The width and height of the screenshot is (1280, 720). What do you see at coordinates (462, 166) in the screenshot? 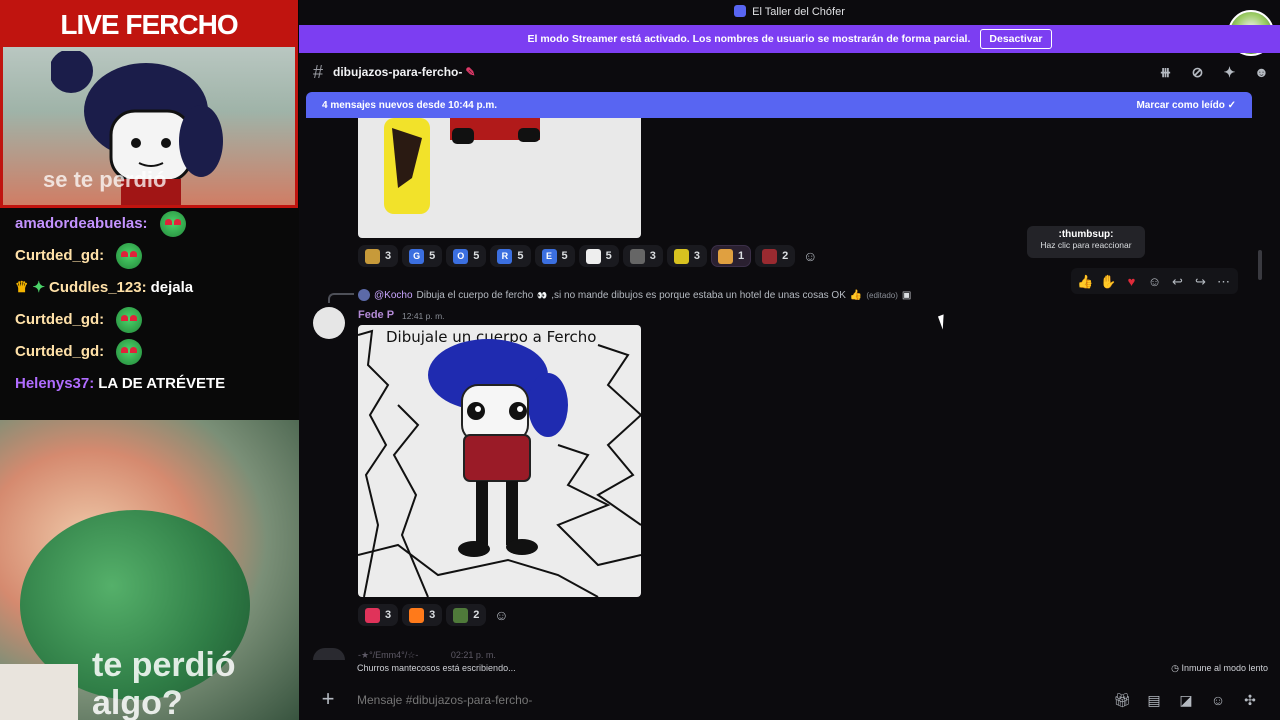
I see `drawing-fragment` at bounding box center [462, 166].